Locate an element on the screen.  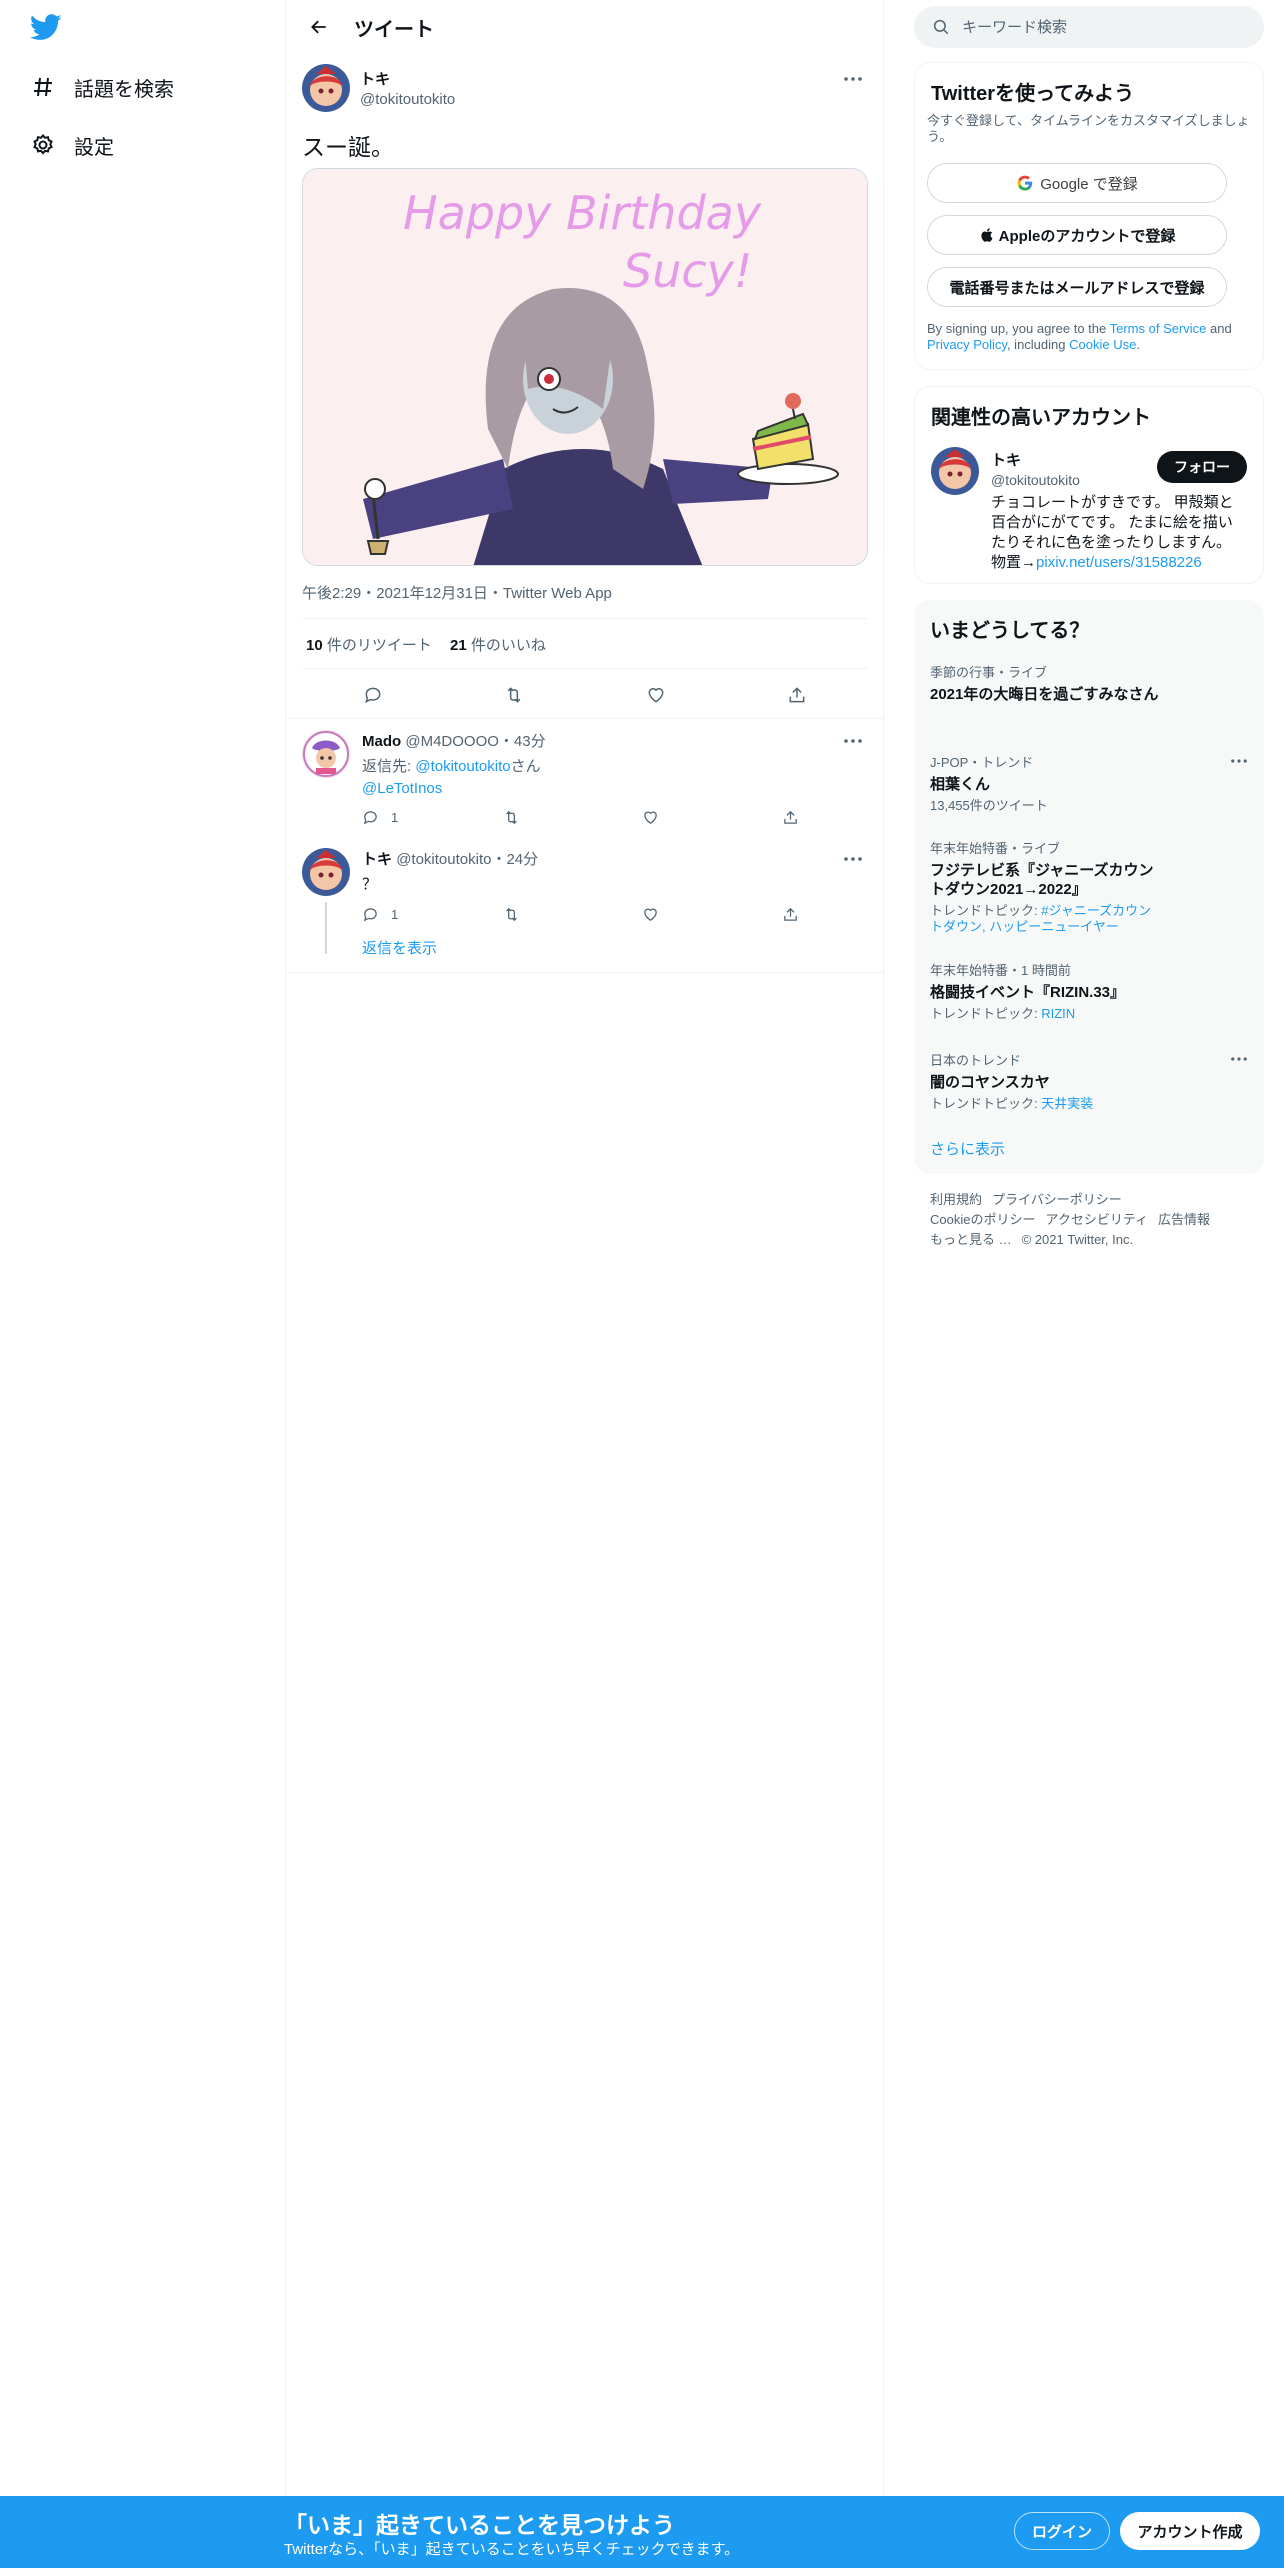
login-button: ログイン is located at coordinates (1062, 2531).